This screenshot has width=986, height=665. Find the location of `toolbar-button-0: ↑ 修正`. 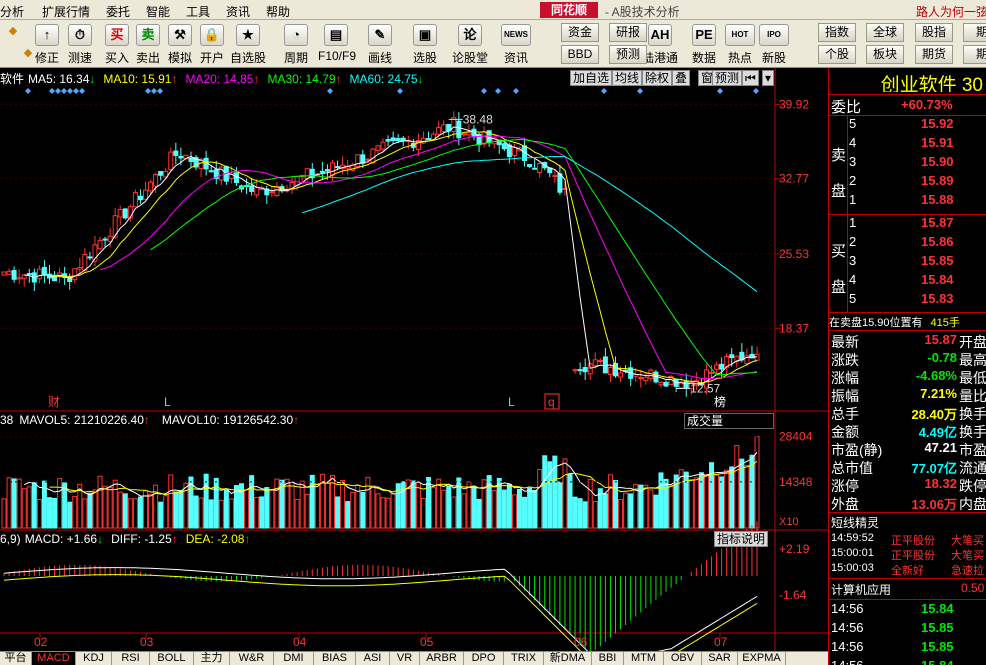

toolbar-button-0: ↑ 修正 is located at coordinates (47, 44).